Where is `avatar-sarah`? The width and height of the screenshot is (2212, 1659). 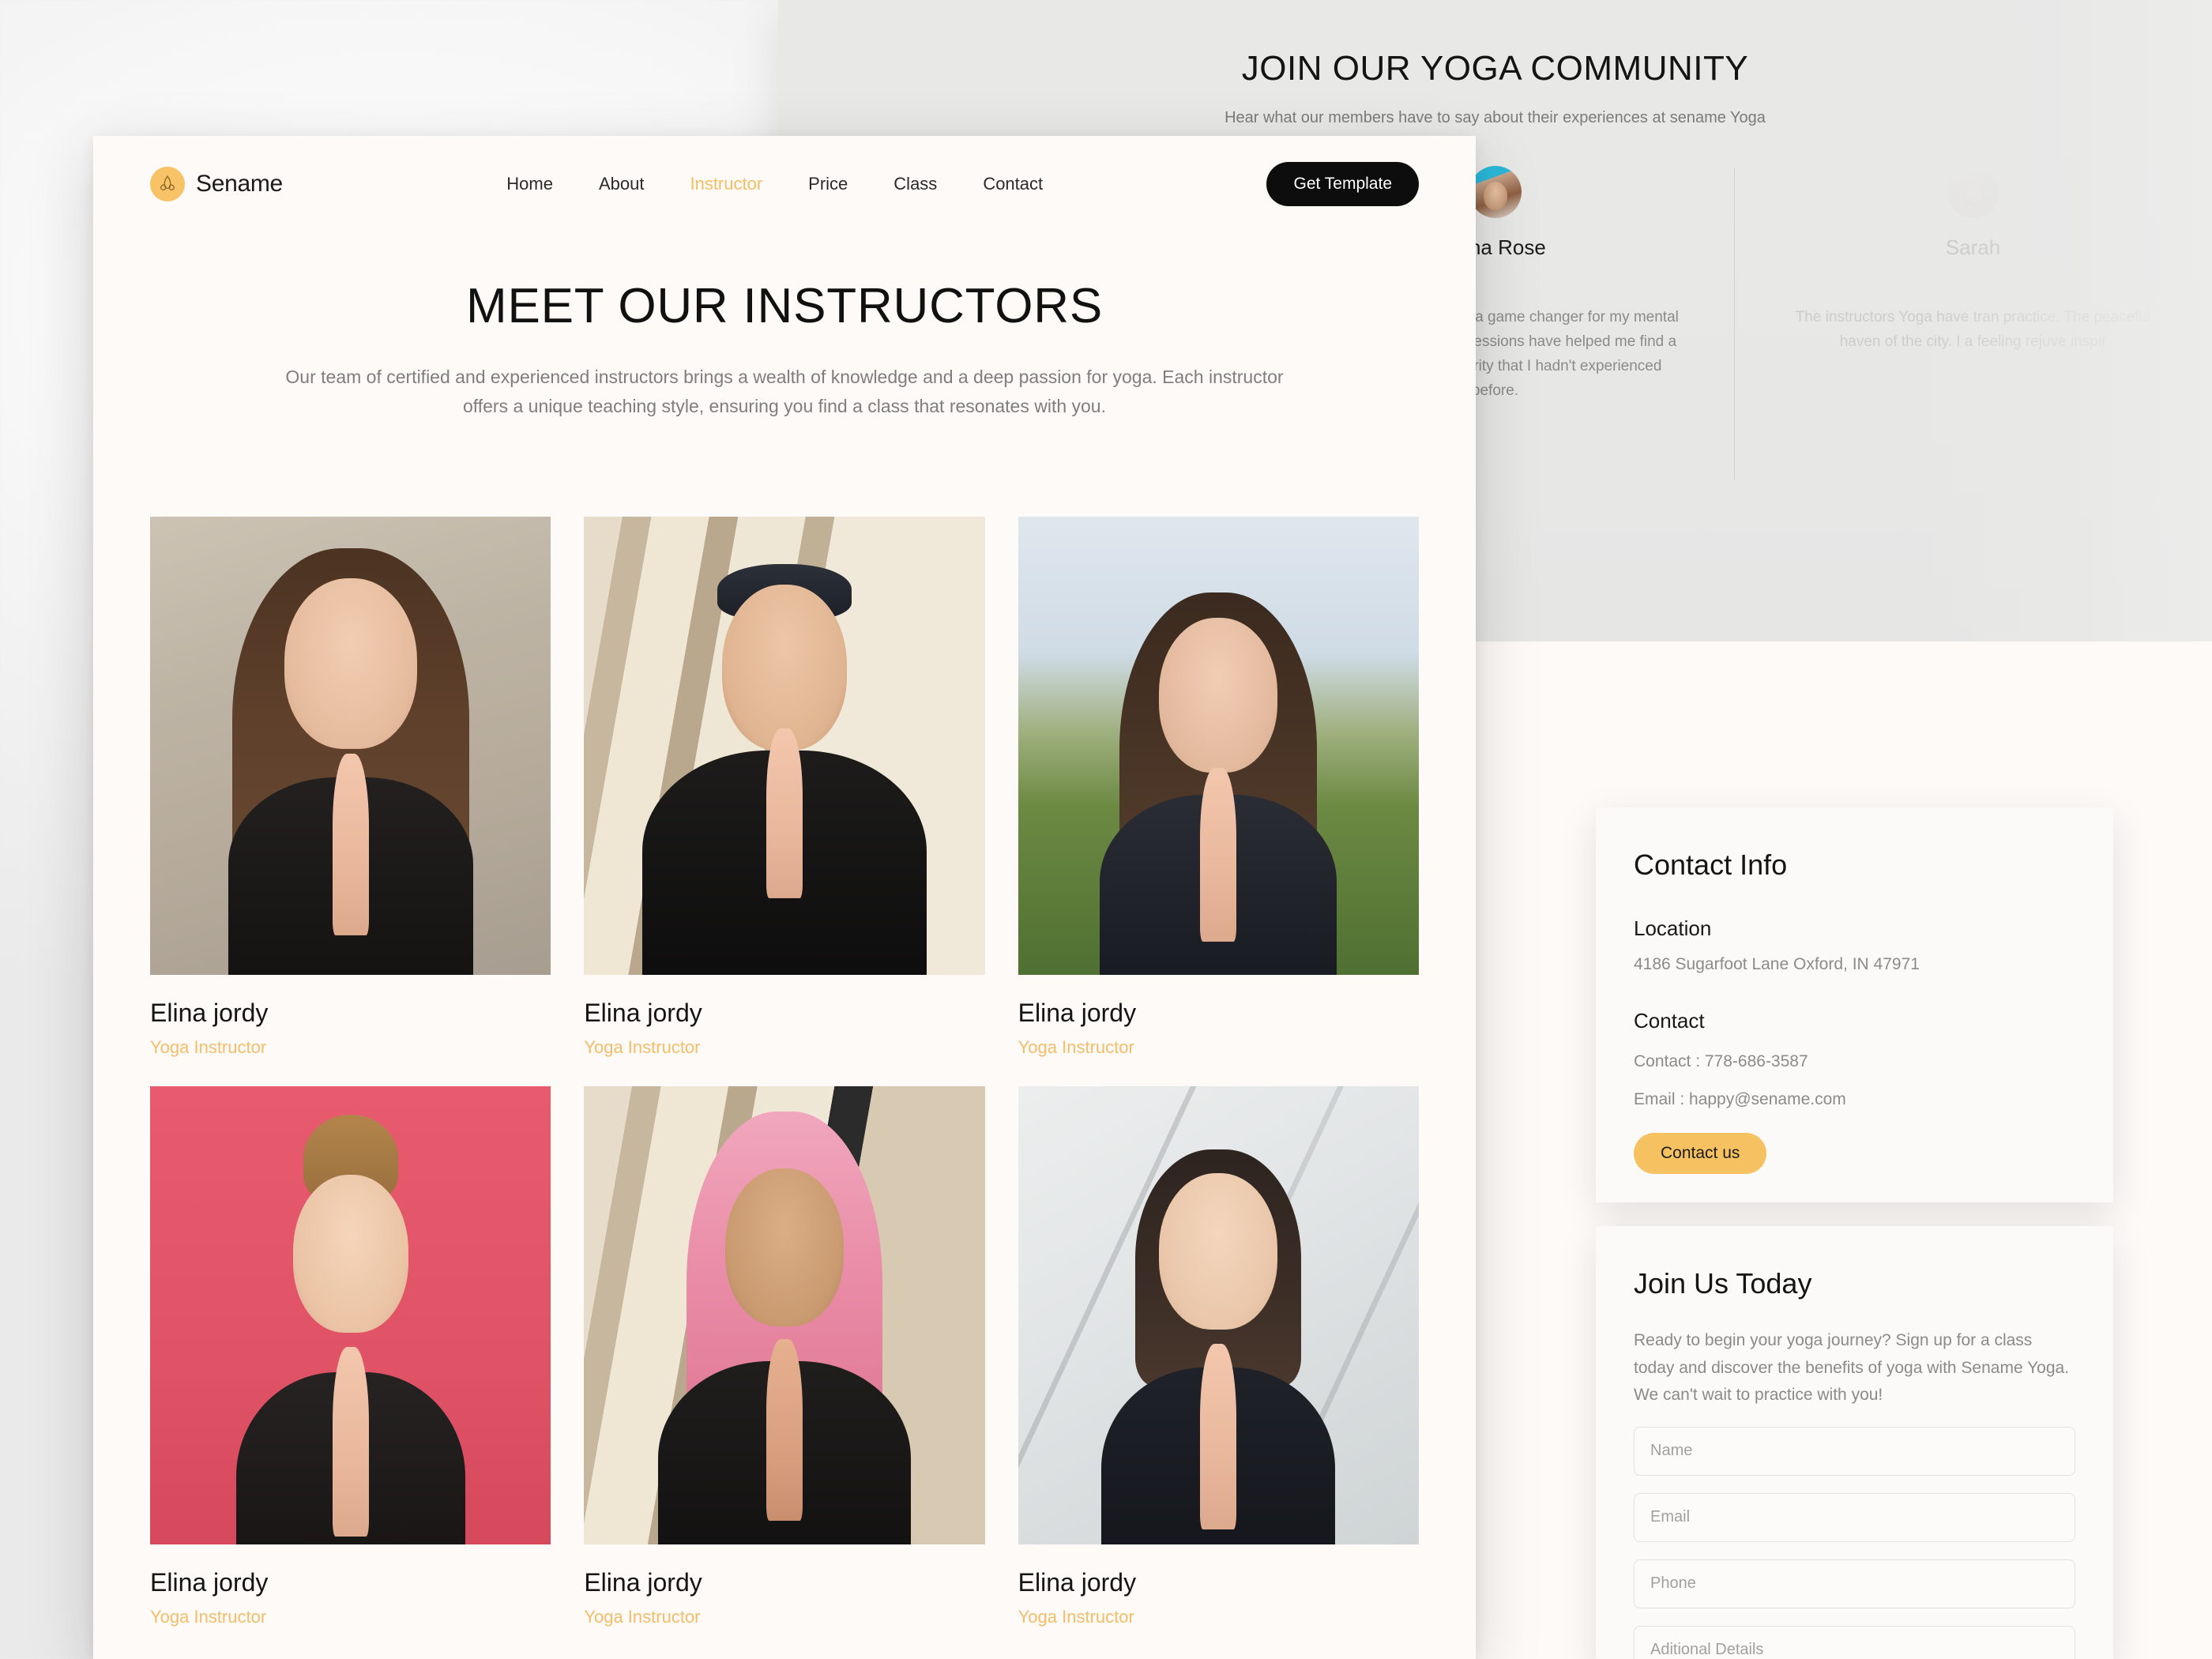 avatar-sarah is located at coordinates (1973, 192).